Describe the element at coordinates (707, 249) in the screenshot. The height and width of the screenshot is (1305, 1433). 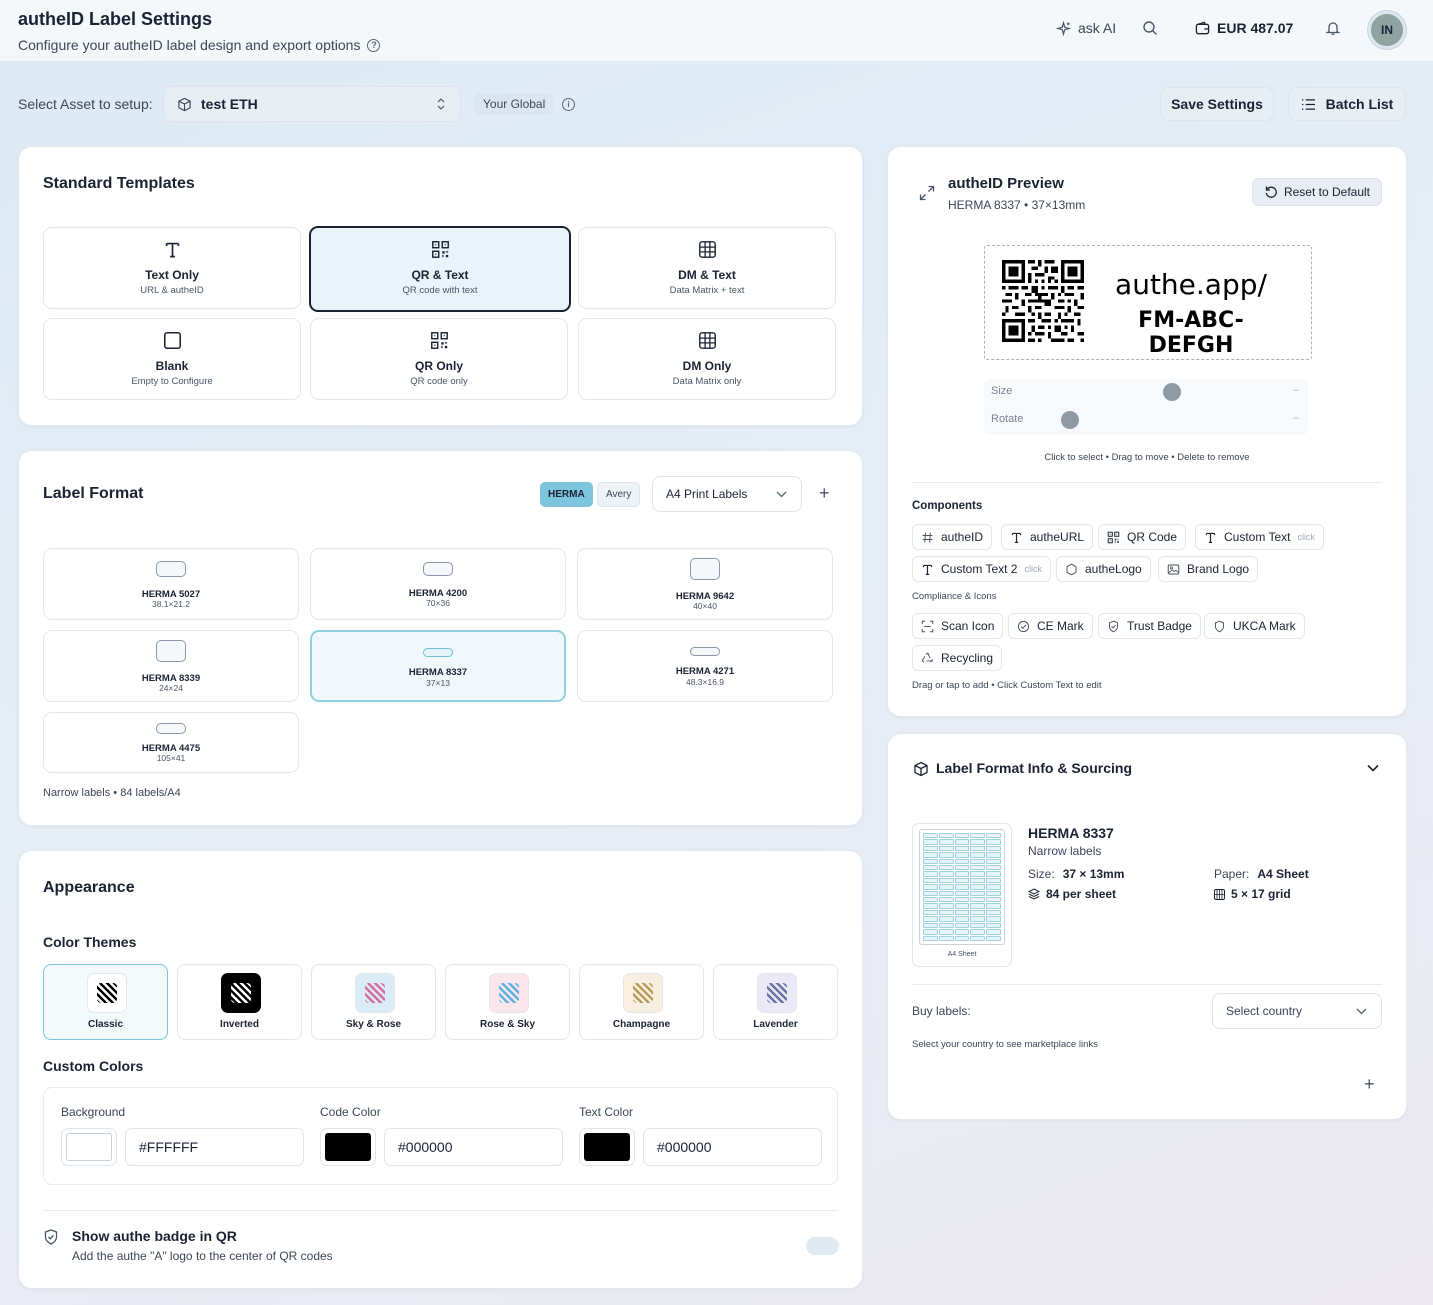
I see `grid-icon` at that location.